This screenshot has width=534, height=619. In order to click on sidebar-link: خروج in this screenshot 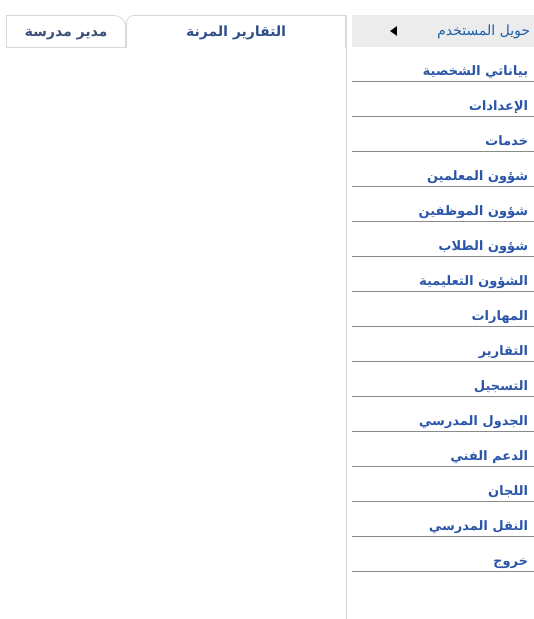, I will do `click(510, 562)`.